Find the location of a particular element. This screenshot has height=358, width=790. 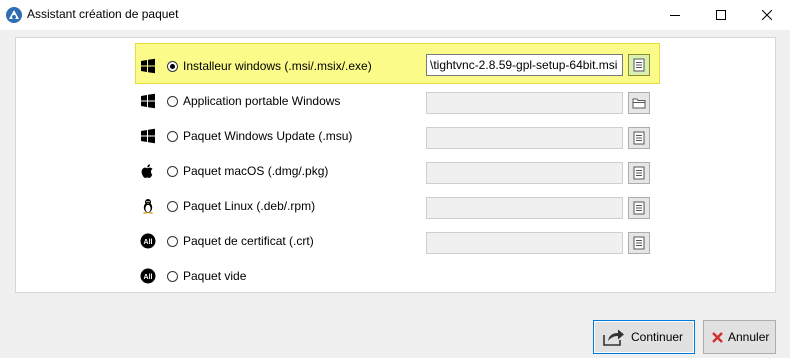

share-arrow-icon is located at coordinates (613, 337).